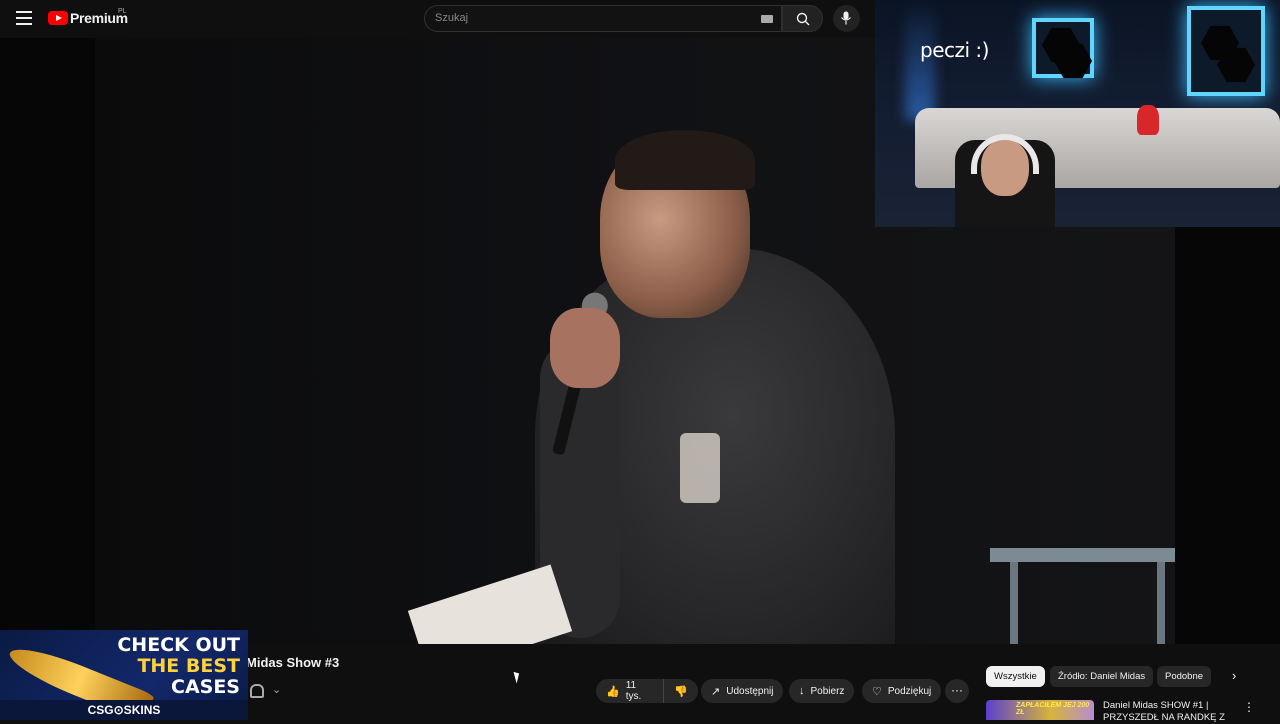  I want to click on like-count: 11 tys., so click(633, 691).